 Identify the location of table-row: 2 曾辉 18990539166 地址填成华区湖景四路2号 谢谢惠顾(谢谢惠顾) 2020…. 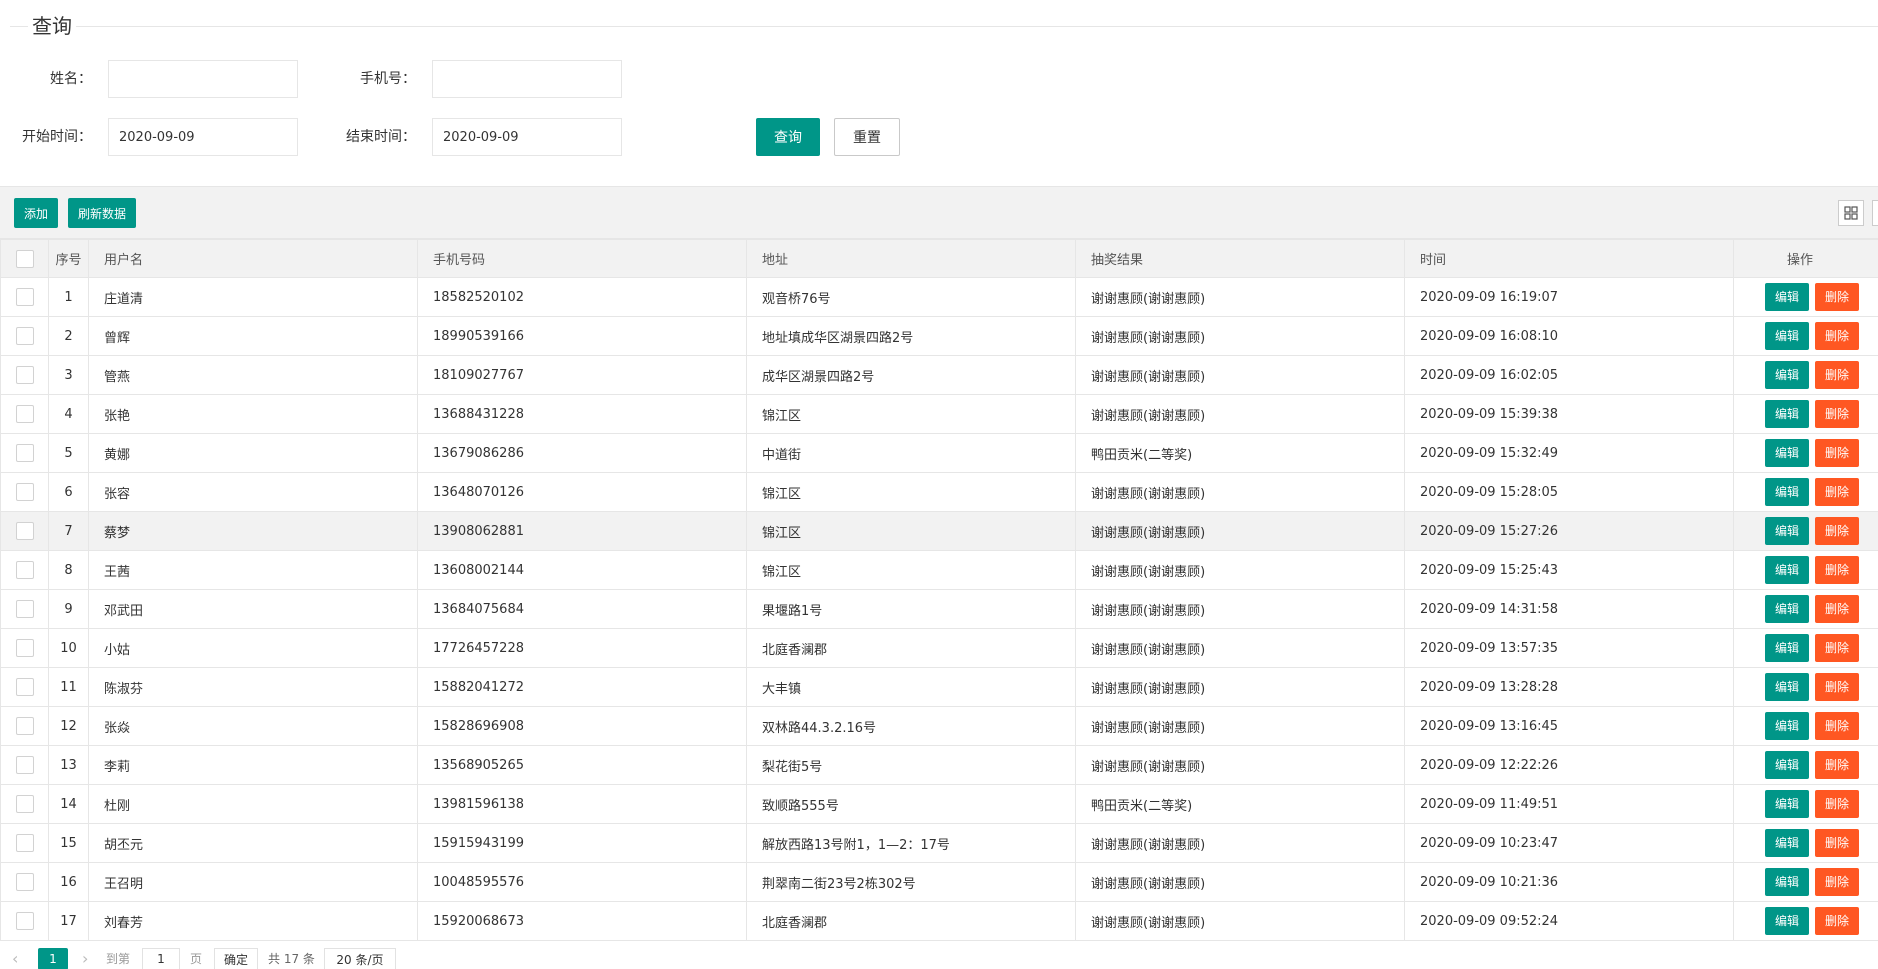
(939, 336).